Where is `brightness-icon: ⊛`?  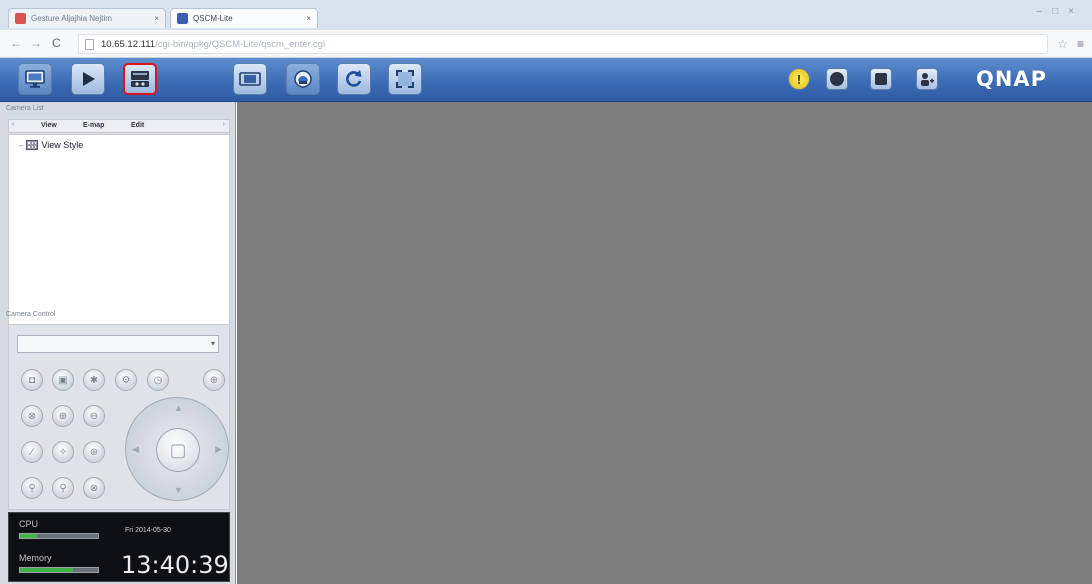
brightness-icon: ⊛ is located at coordinates (94, 452).